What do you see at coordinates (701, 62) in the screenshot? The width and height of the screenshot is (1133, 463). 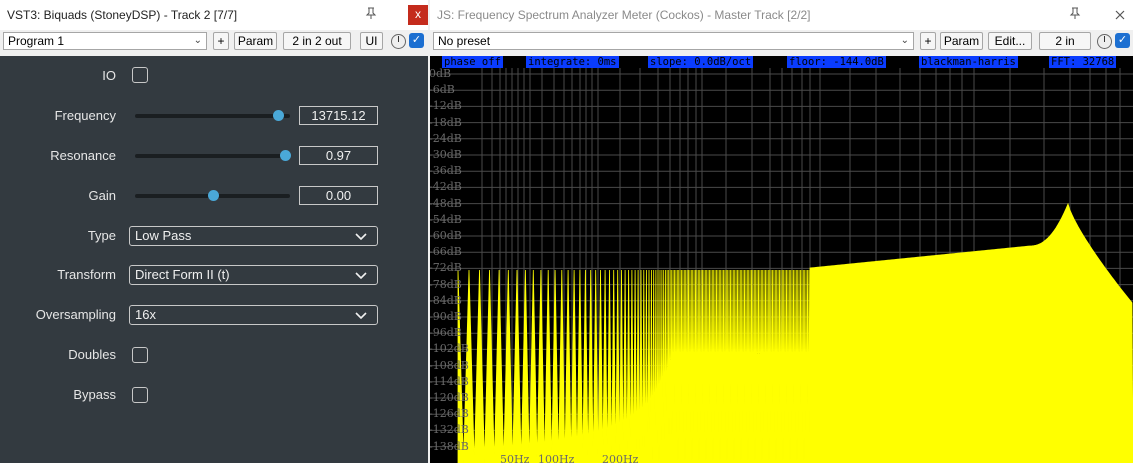 I see `info-2: slope: 0.0dB/oct` at bounding box center [701, 62].